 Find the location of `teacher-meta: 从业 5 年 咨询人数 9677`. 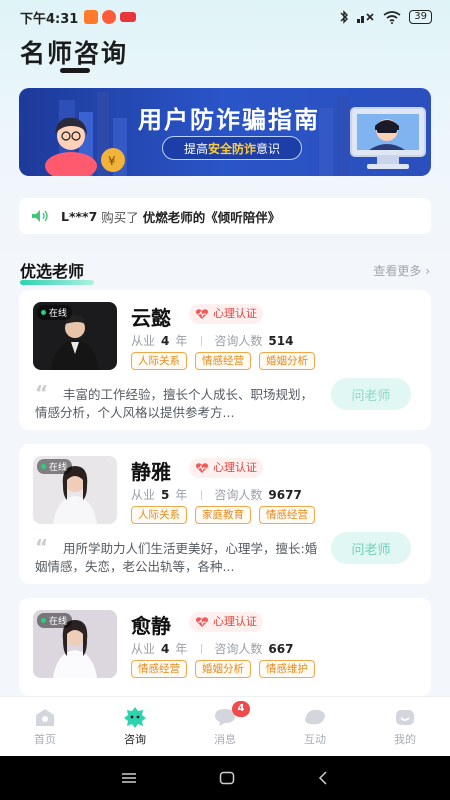

teacher-meta: 从业 5 年 咨询人数 9677 is located at coordinates (216, 495).